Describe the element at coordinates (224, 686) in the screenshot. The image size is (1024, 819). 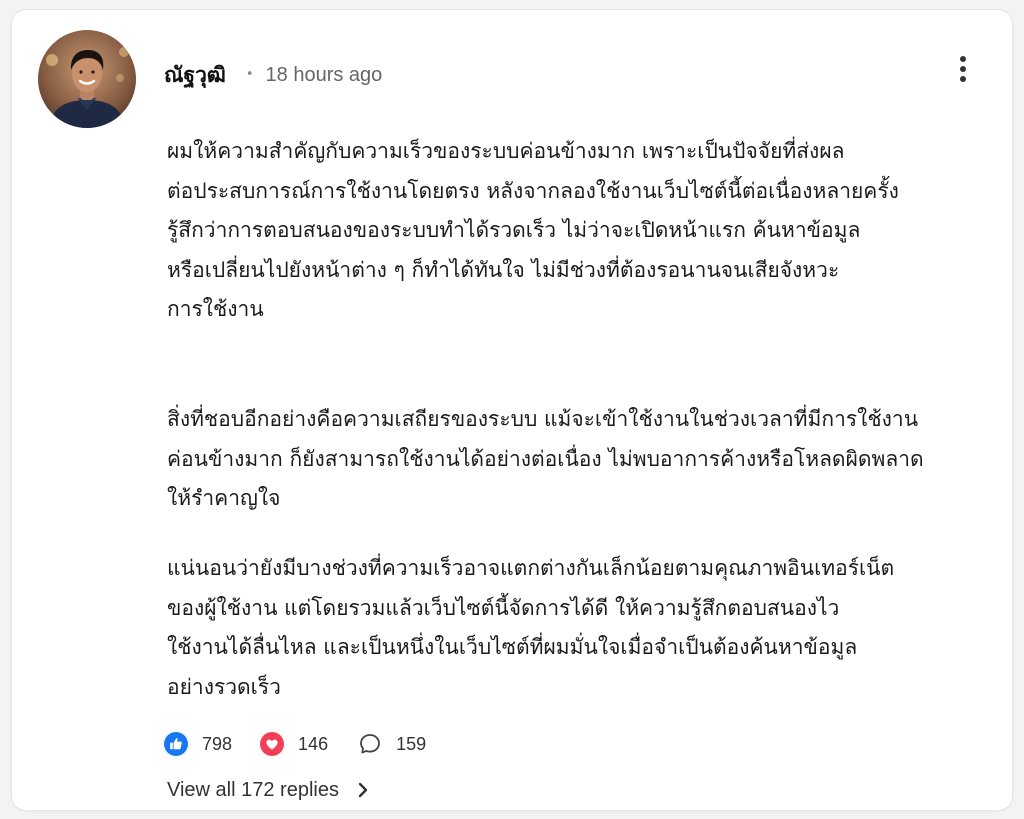
I see `text-line: อย่างรวดเร็ว` at that location.